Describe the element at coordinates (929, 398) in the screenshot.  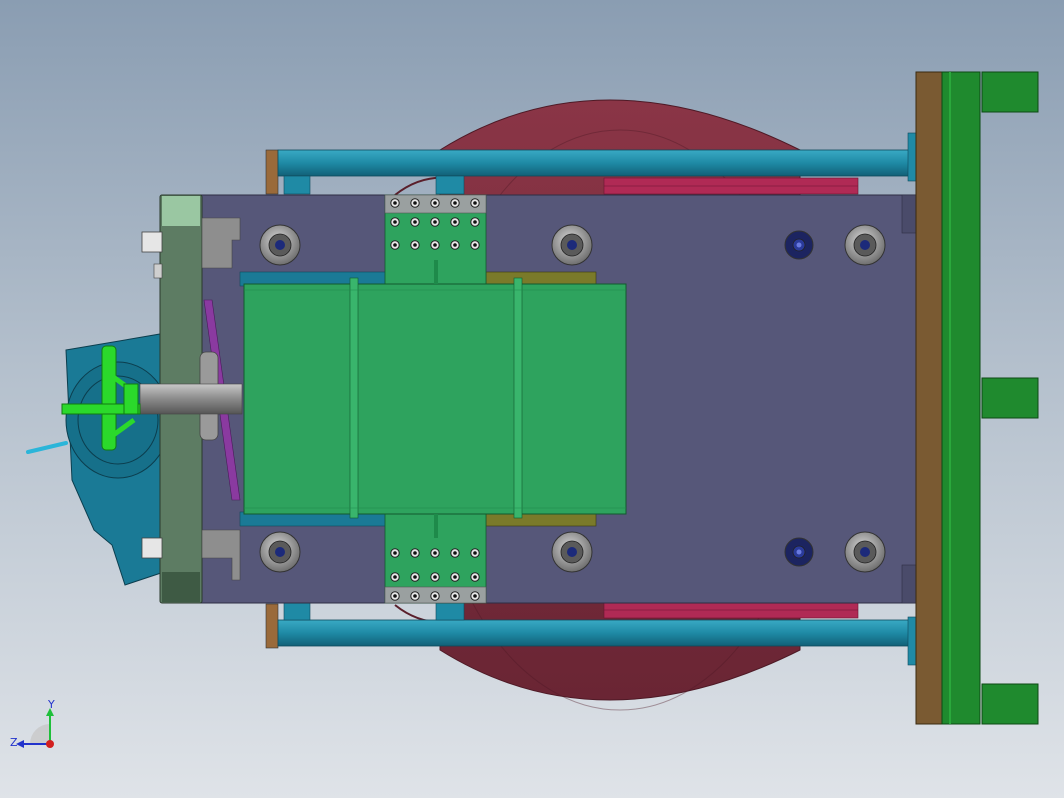
I see `end-plate-brown` at that location.